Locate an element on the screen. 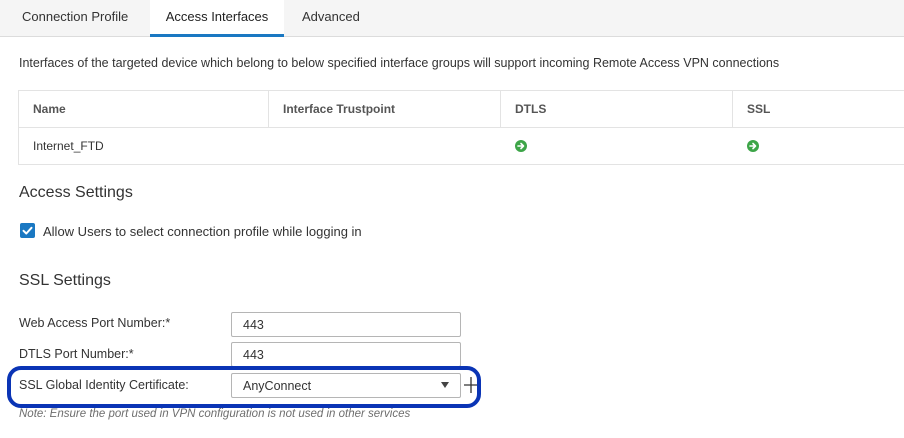 This screenshot has width=904, height=438. tab-advanced: Advanced is located at coordinates (331, 18).